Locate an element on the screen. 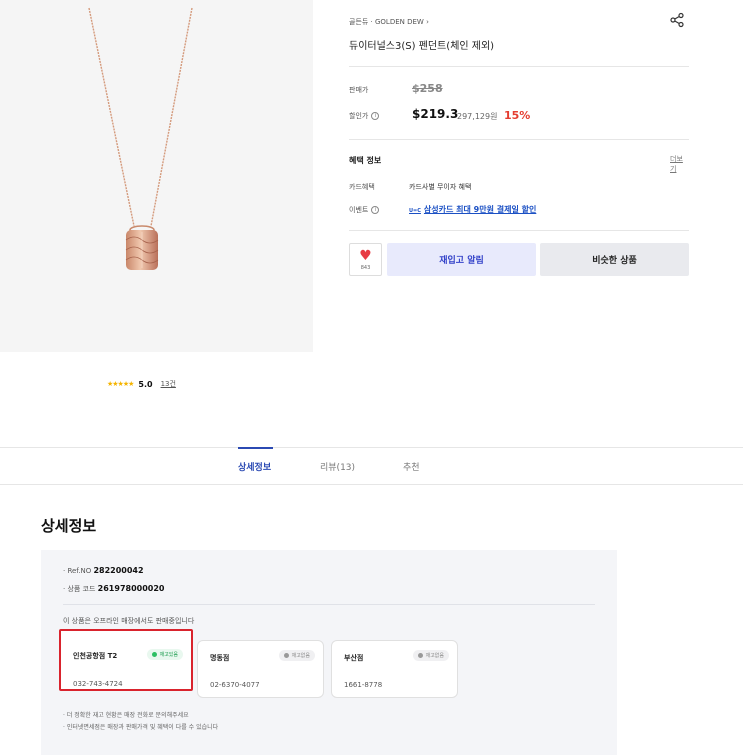 This screenshot has width=743, height=755. event-label: 이벤트 i is located at coordinates (364, 210).